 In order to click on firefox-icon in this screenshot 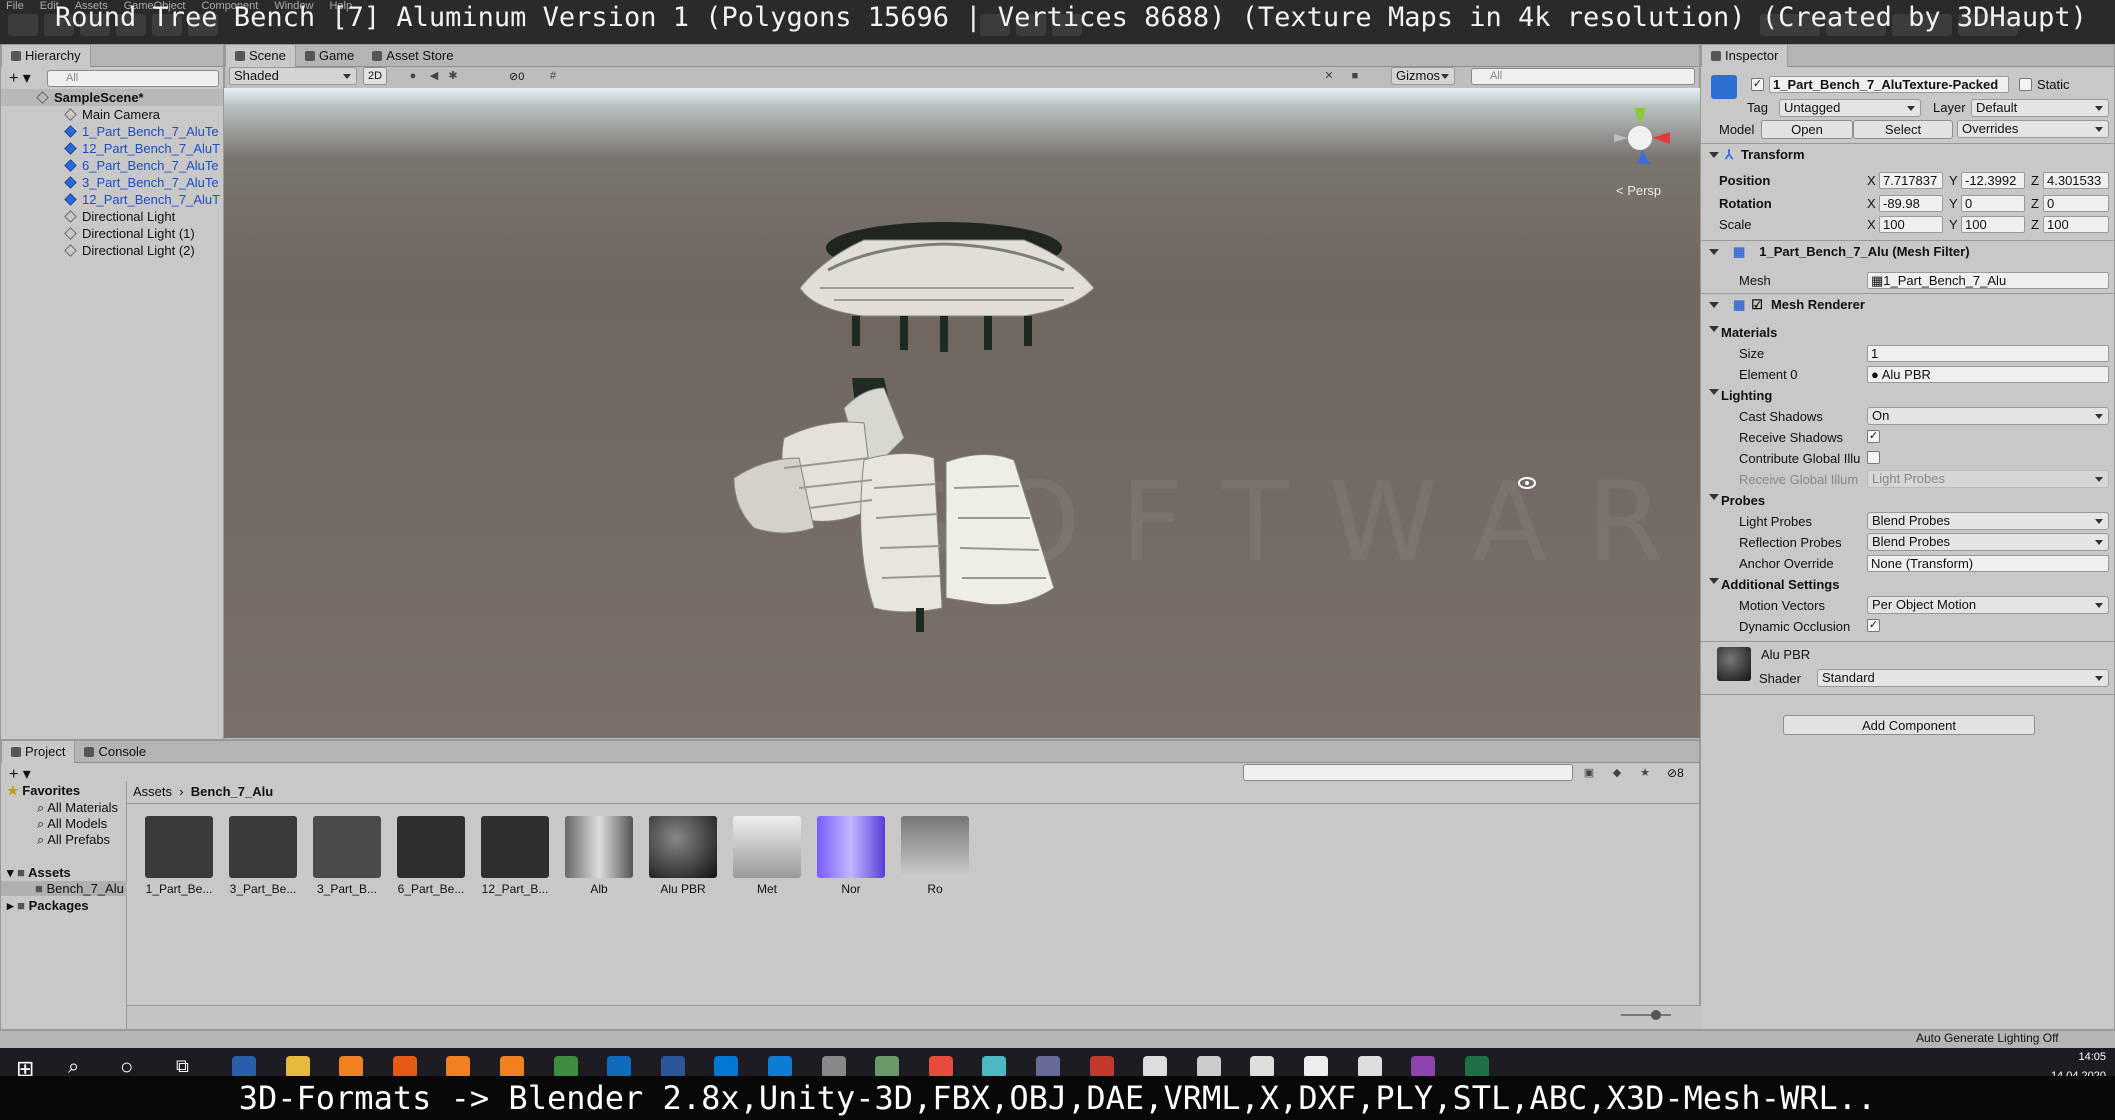, I will do `click(404, 1067)`.